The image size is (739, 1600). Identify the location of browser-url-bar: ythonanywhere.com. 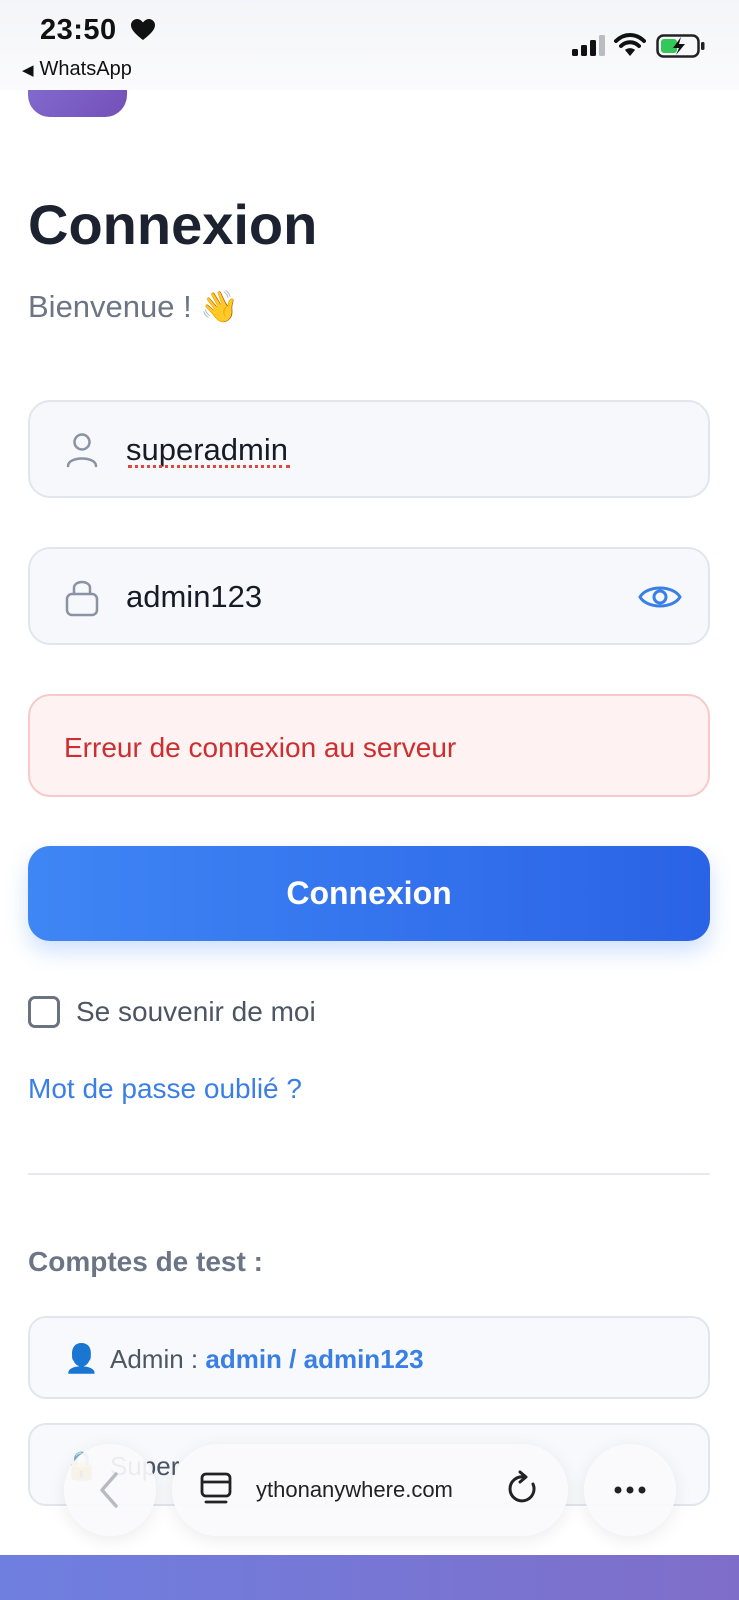
(370, 1490).